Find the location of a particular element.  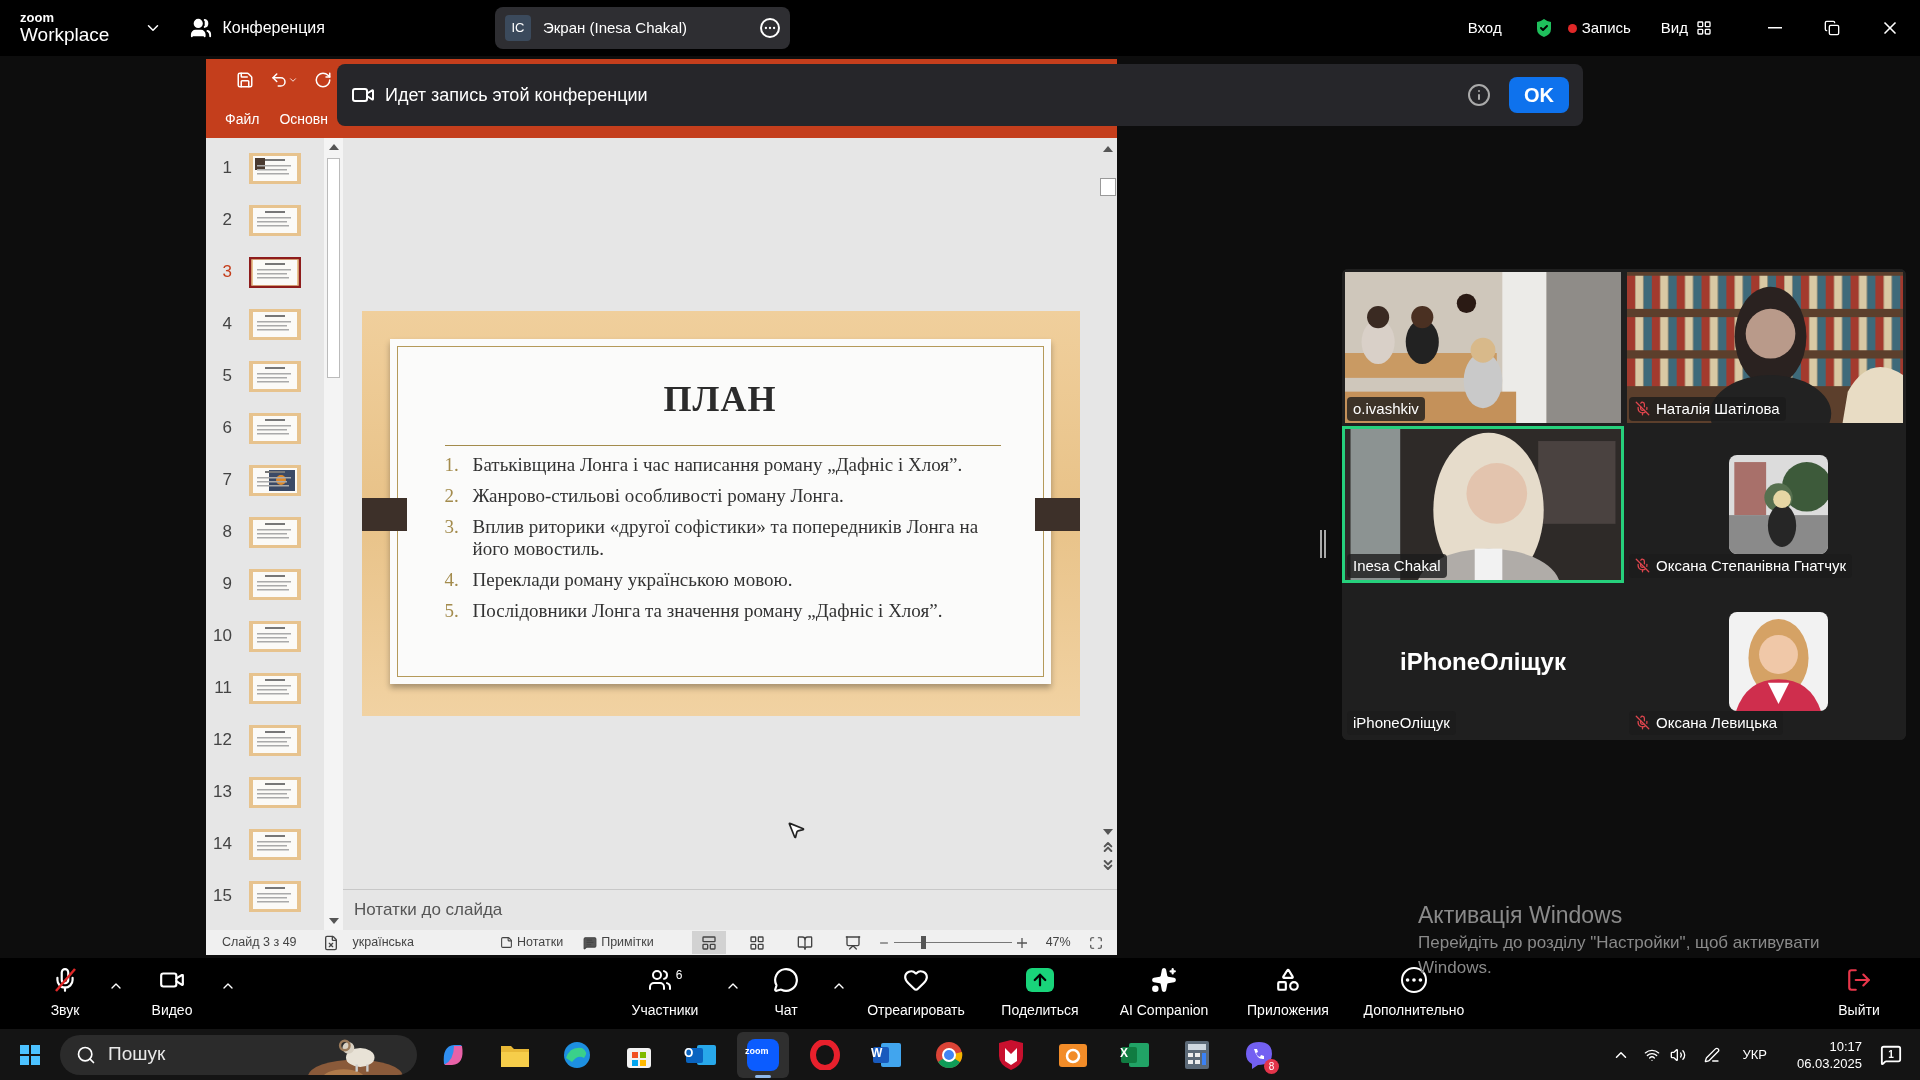

view-mode-button is located at coordinates (708, 942).